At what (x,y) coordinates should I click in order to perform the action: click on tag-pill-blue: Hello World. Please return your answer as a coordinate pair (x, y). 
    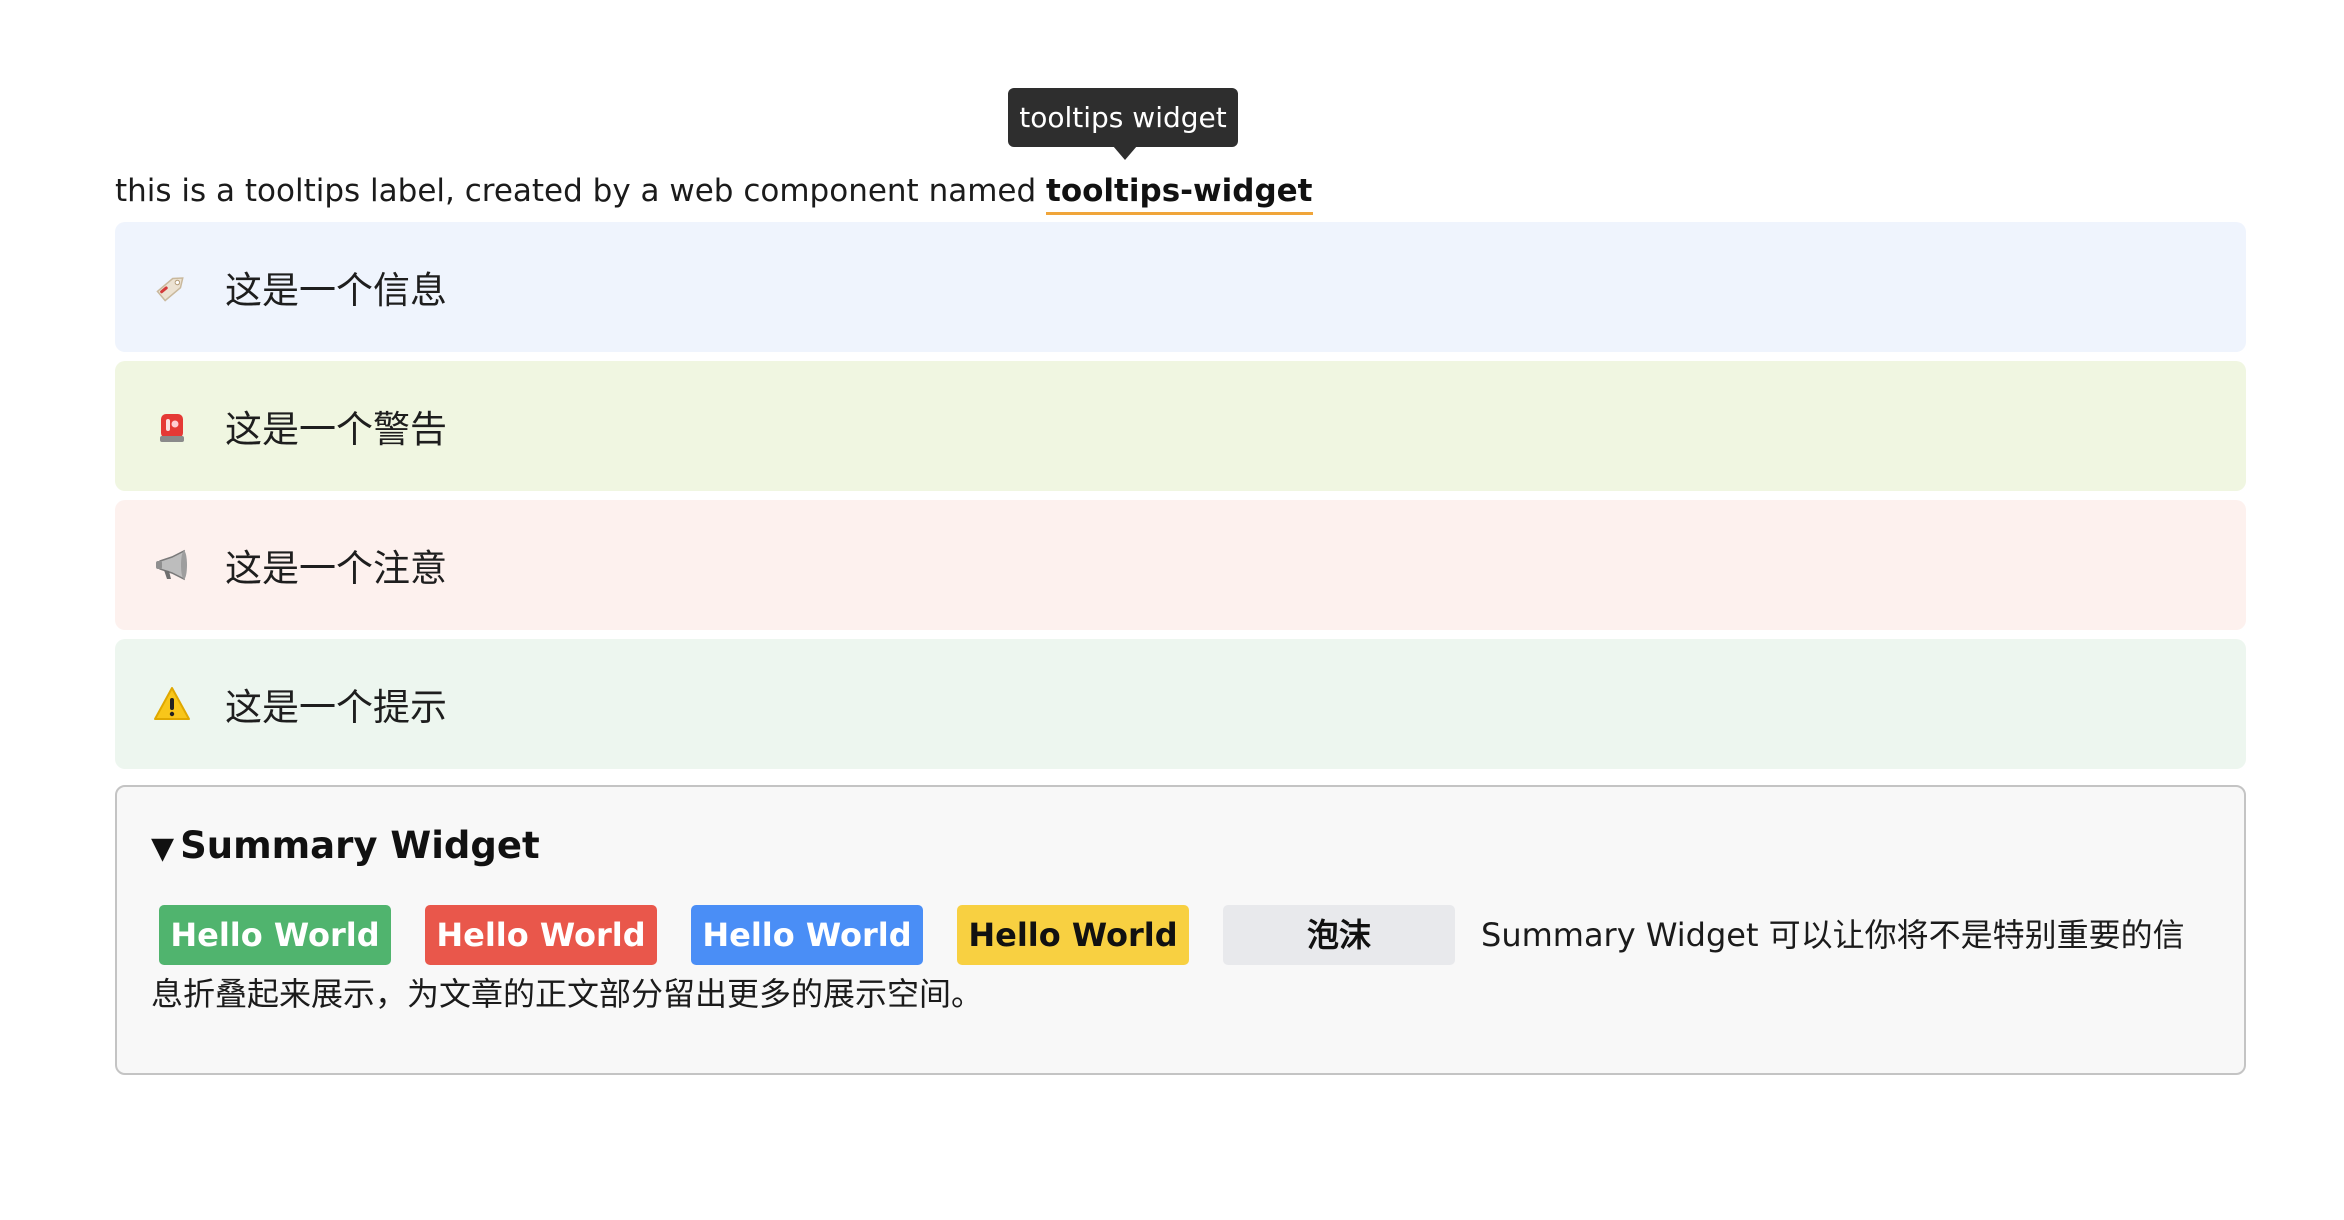
    Looking at the image, I should click on (807, 935).